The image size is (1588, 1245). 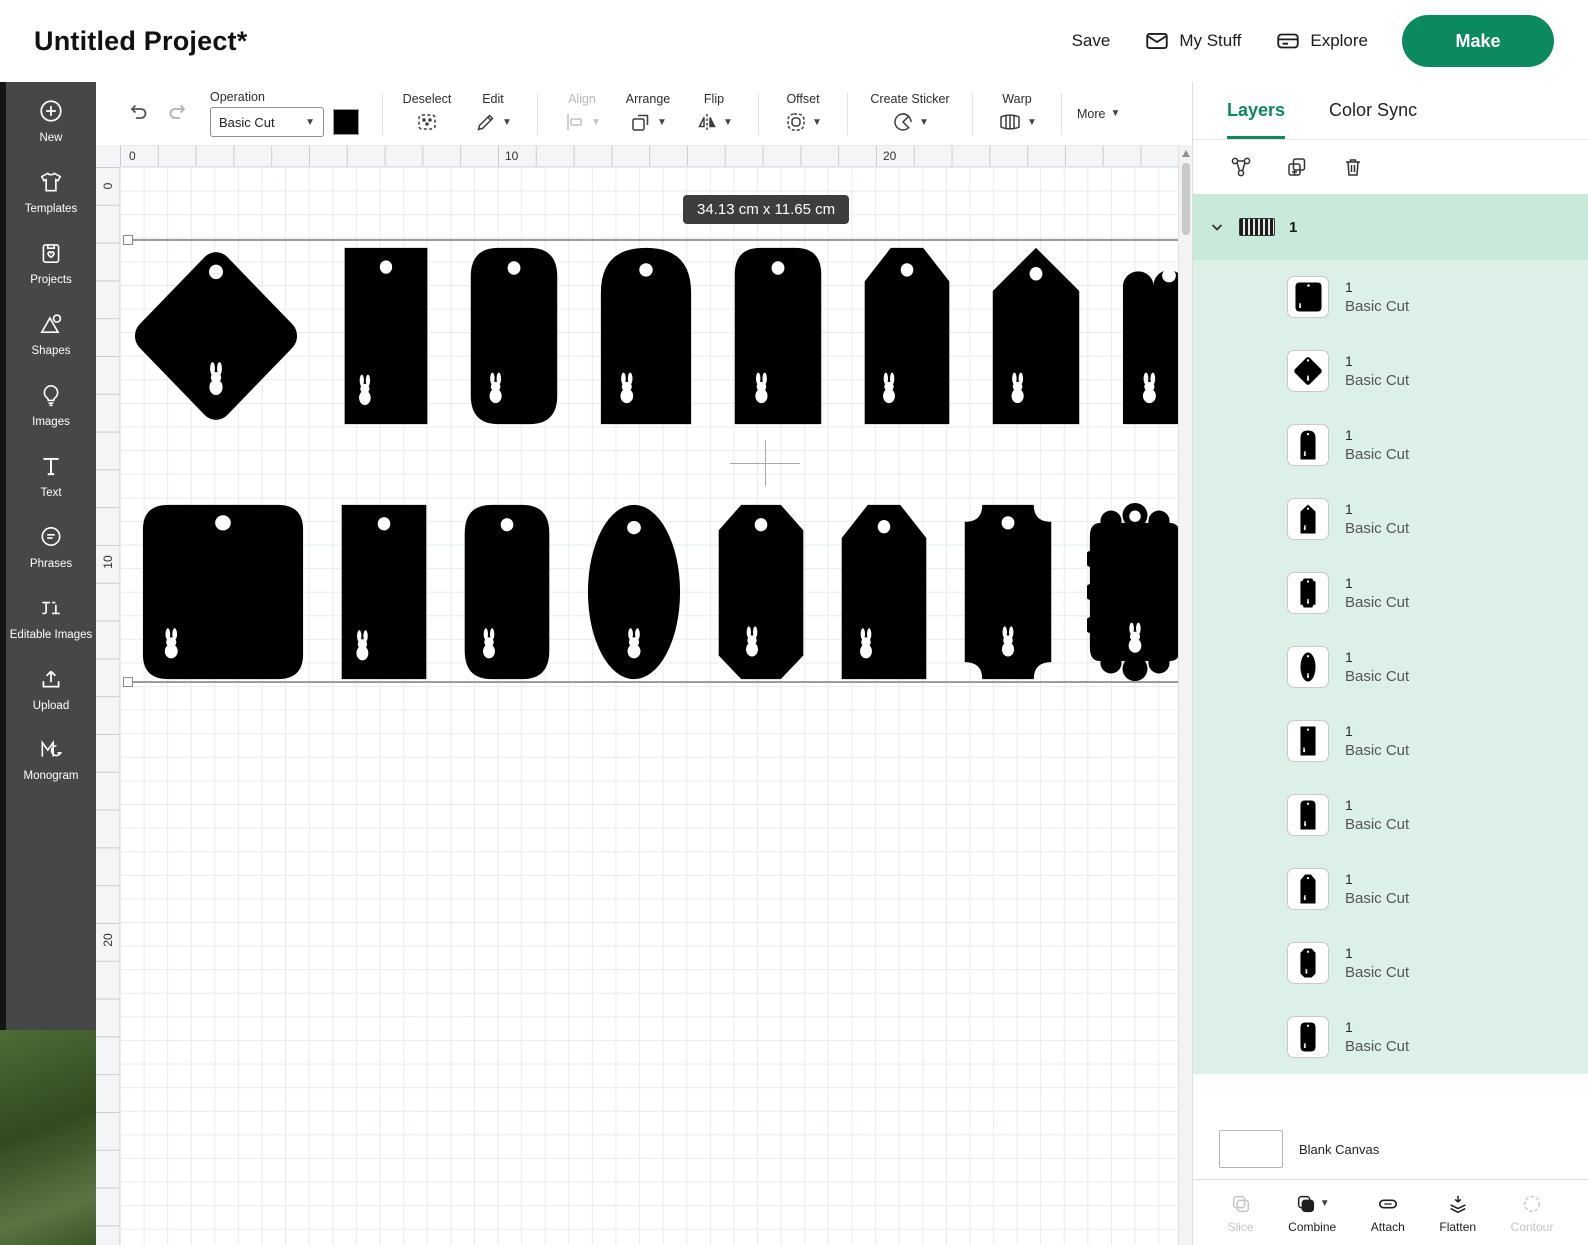 What do you see at coordinates (1149, 336) in the screenshot?
I see `canvas-shape-scallop-tag` at bounding box center [1149, 336].